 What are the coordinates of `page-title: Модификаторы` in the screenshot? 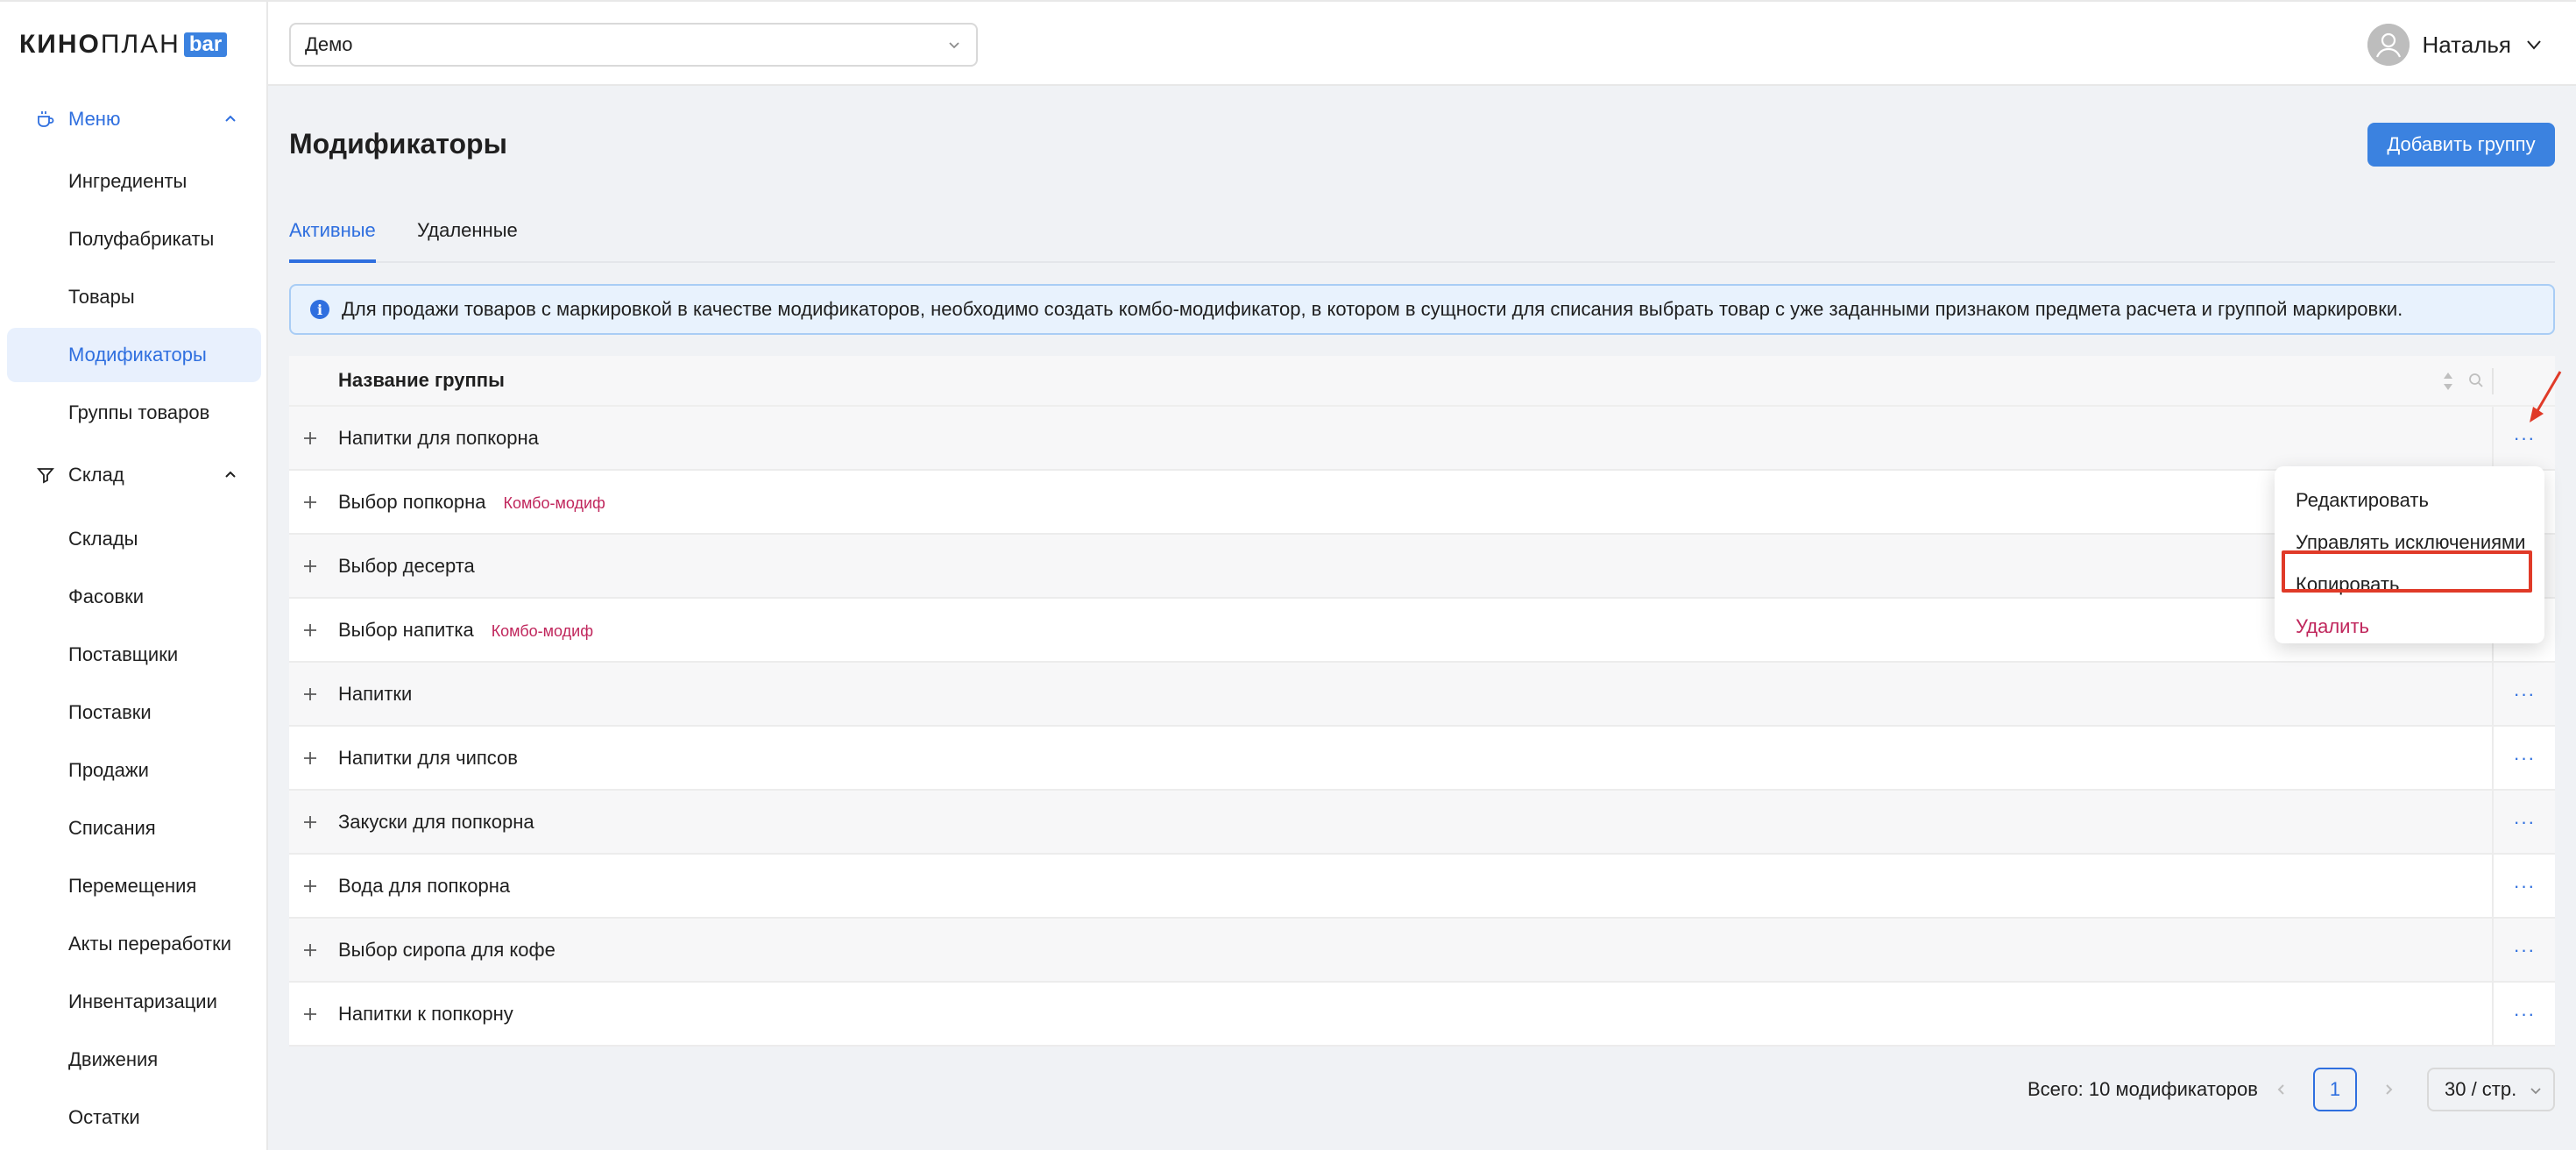 It's located at (398, 144).